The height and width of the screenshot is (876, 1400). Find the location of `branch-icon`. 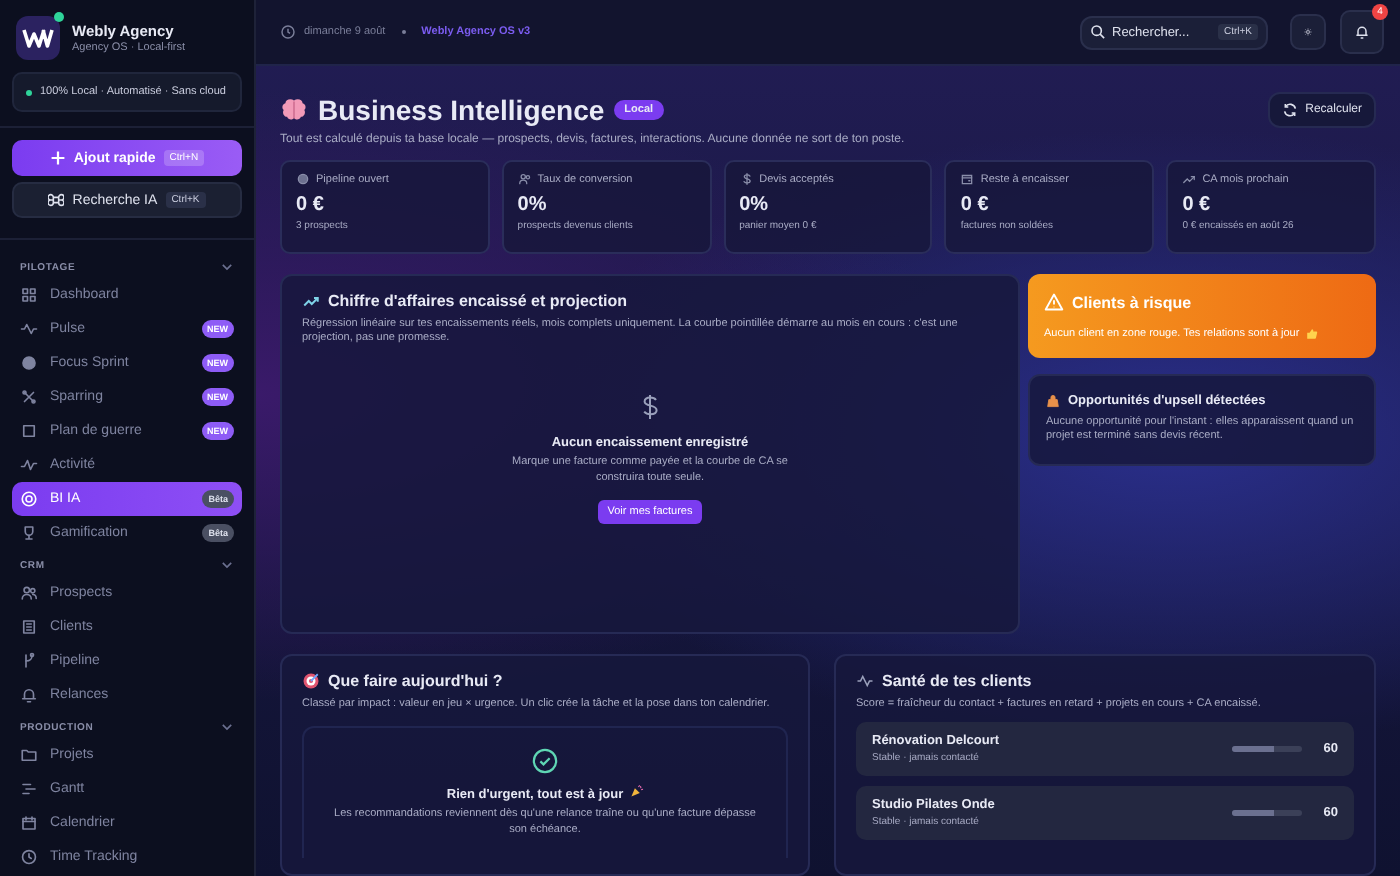

branch-icon is located at coordinates (29, 661).